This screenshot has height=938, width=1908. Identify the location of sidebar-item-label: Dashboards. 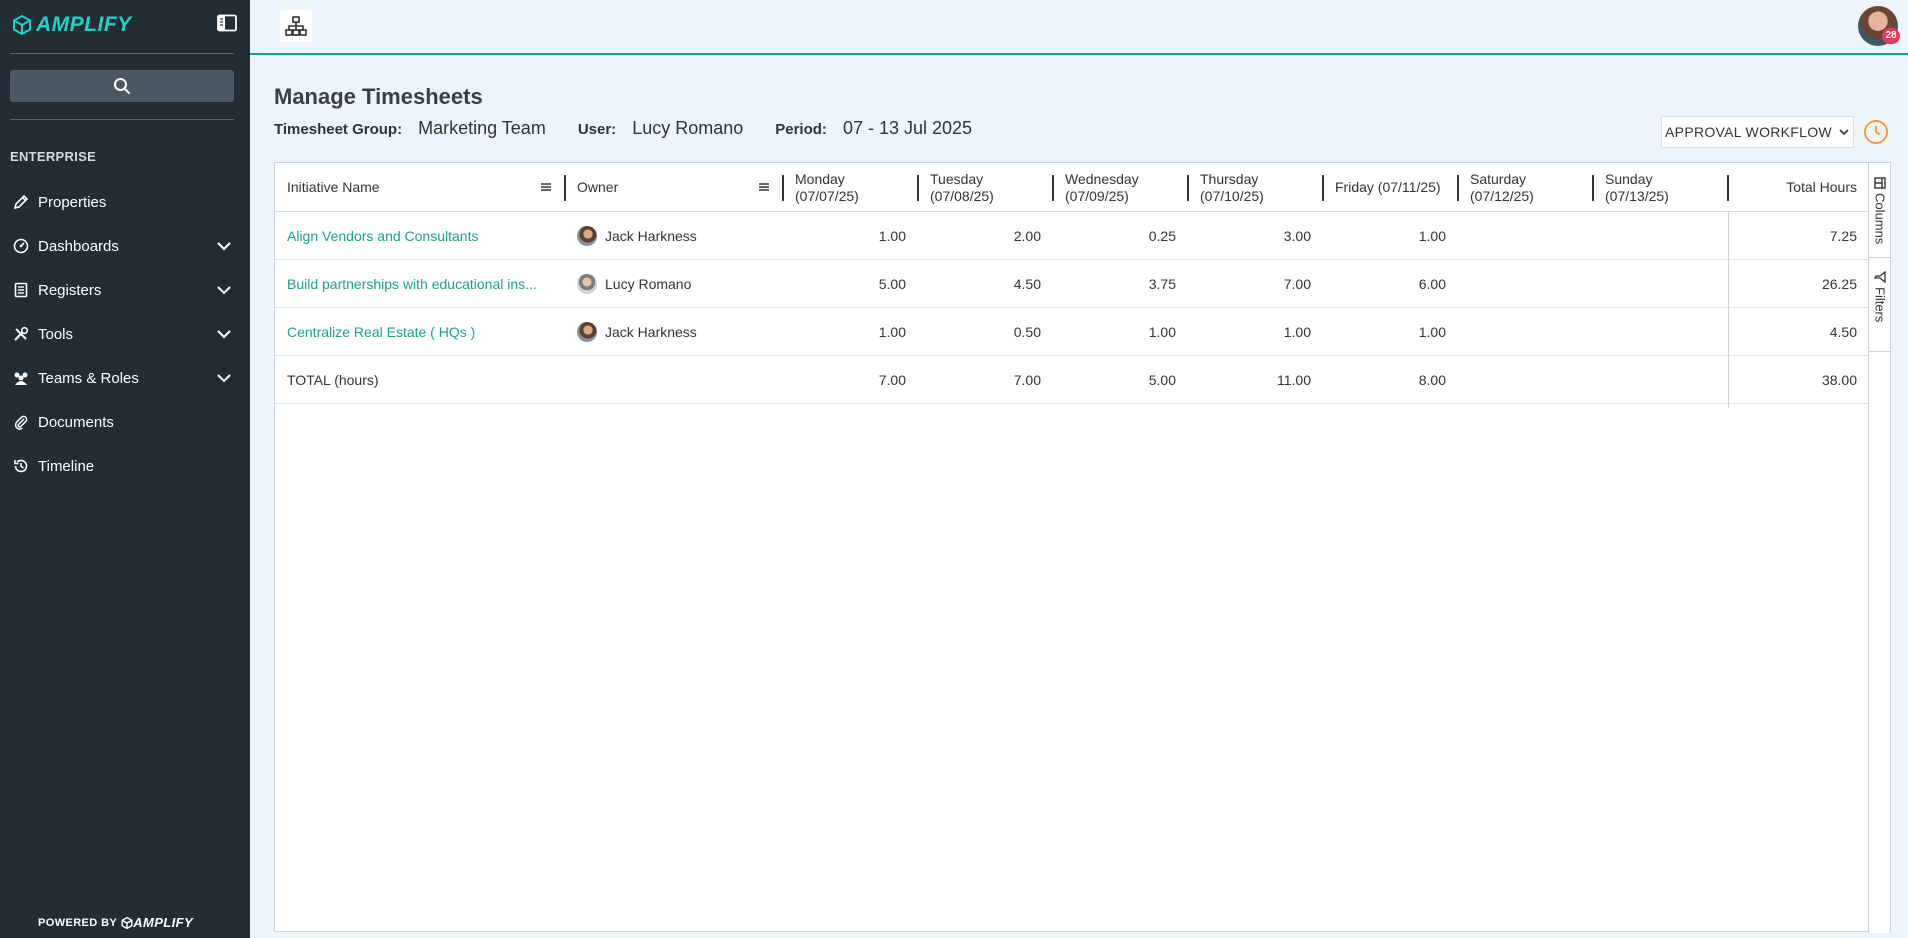
(78, 246).